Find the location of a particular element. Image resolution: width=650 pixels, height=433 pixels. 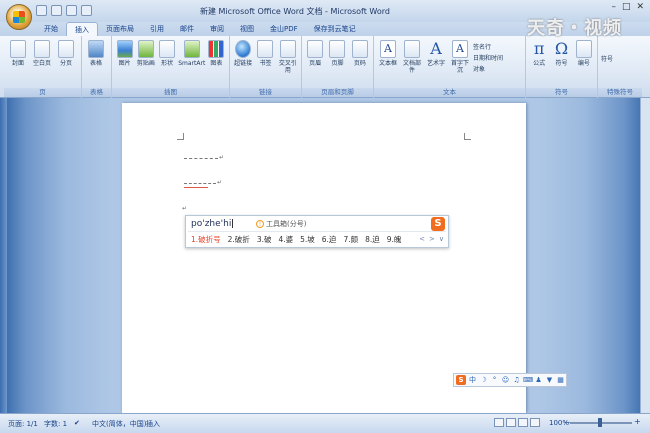

undo-icon is located at coordinates (56, 10).